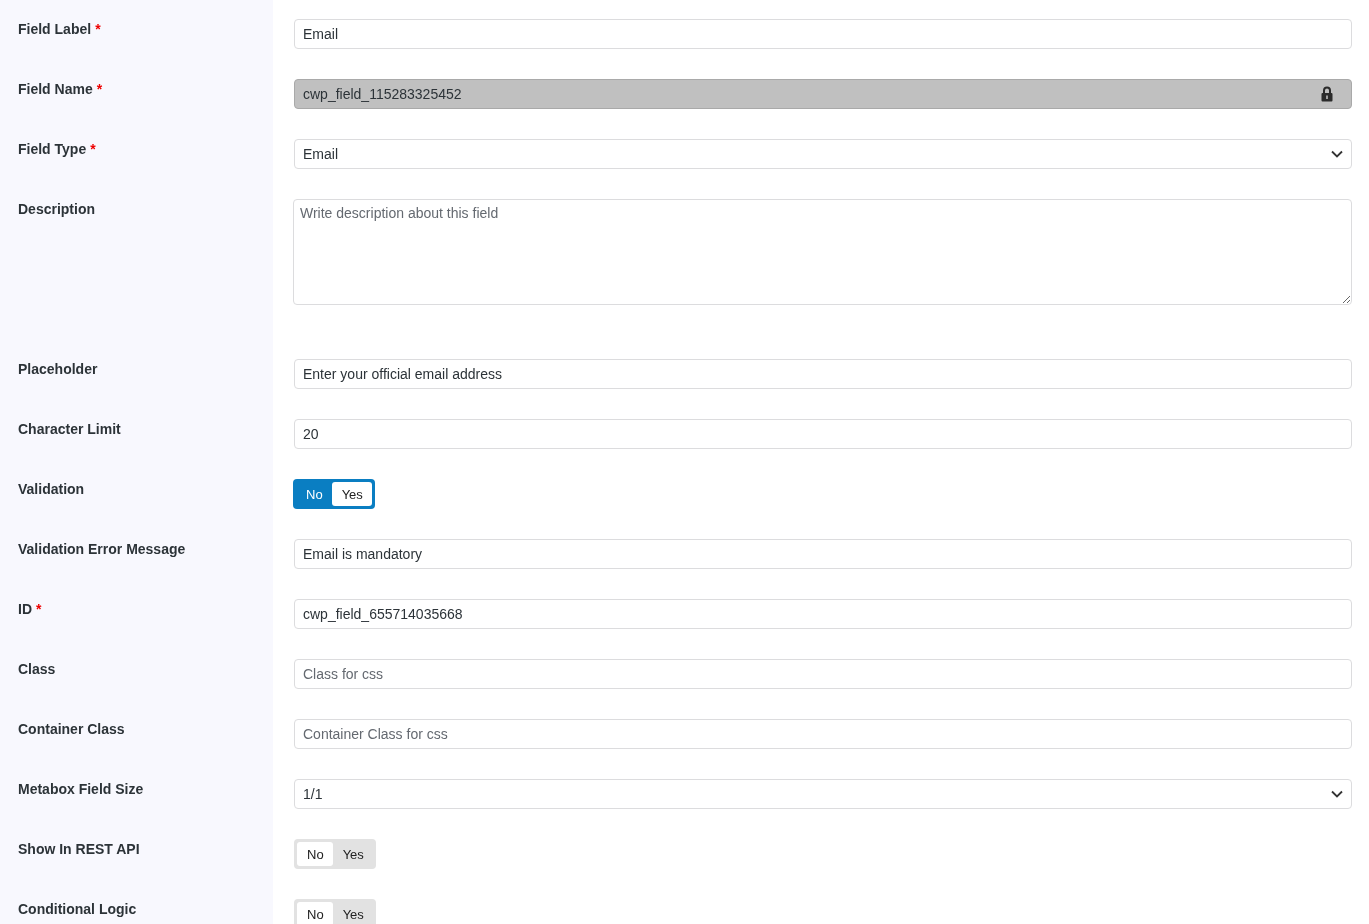  Describe the element at coordinates (81, 789) in the screenshot. I see `field-label: Metabox Field Size` at that location.